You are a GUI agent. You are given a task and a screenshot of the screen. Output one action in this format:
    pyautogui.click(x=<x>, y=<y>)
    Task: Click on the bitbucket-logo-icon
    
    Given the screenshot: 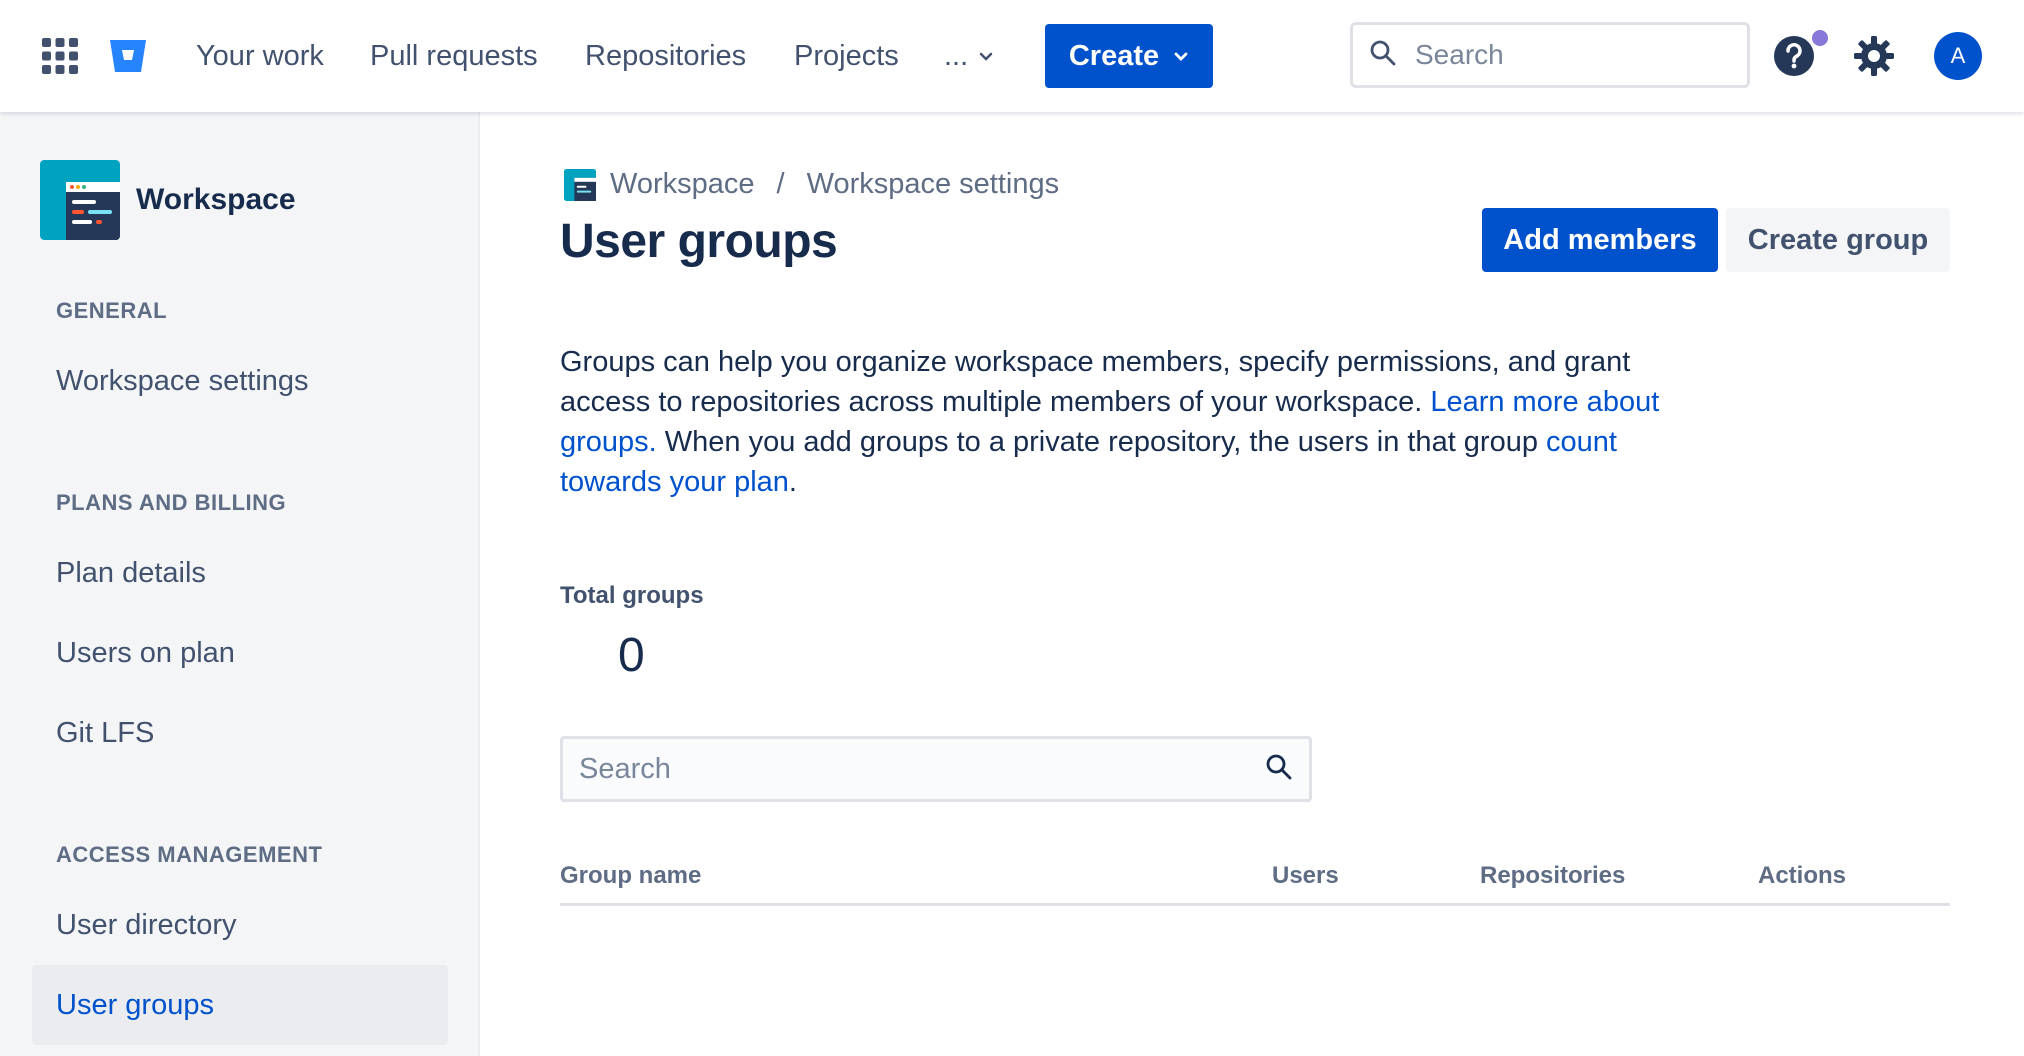 What is the action you would take?
    pyautogui.click(x=128, y=56)
    